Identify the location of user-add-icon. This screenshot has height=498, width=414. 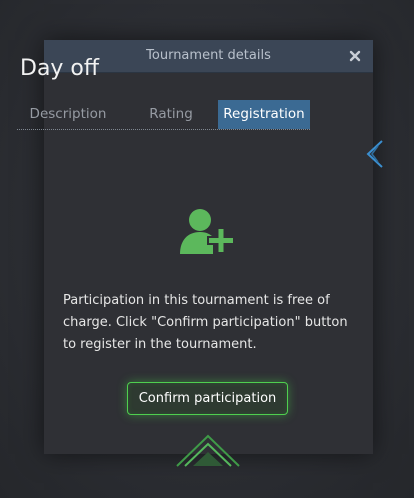
(207, 231).